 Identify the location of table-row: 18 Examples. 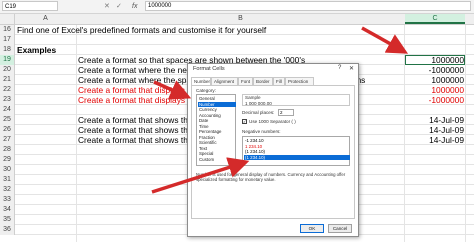
(237, 50).